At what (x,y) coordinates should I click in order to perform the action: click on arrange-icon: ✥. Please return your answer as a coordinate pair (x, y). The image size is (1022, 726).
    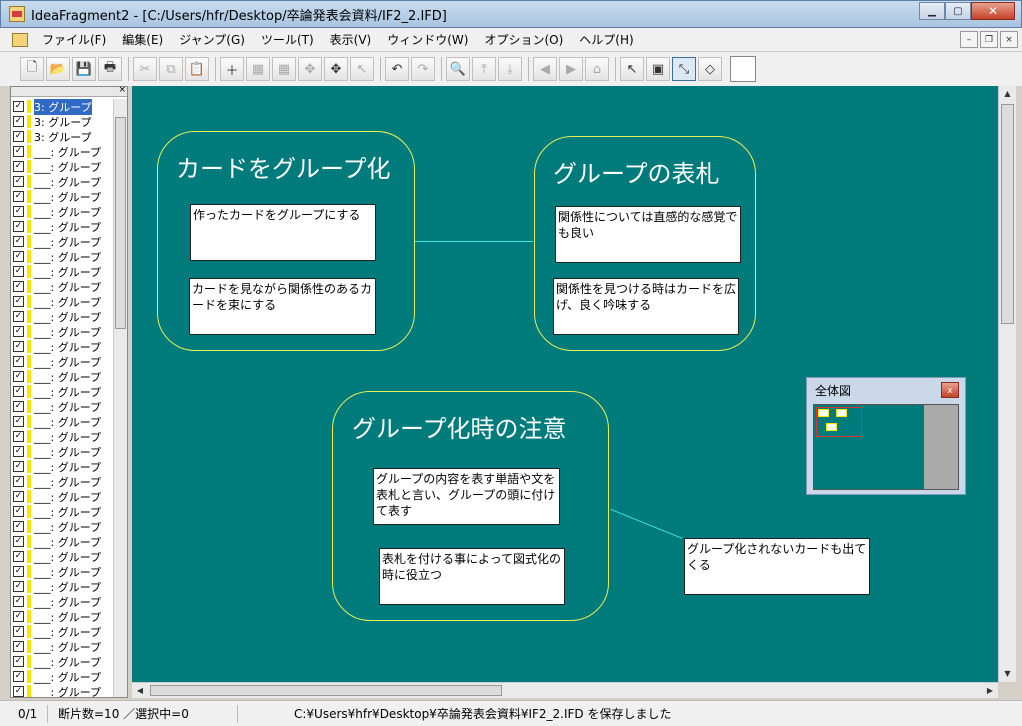
    Looking at the image, I should click on (336, 69).